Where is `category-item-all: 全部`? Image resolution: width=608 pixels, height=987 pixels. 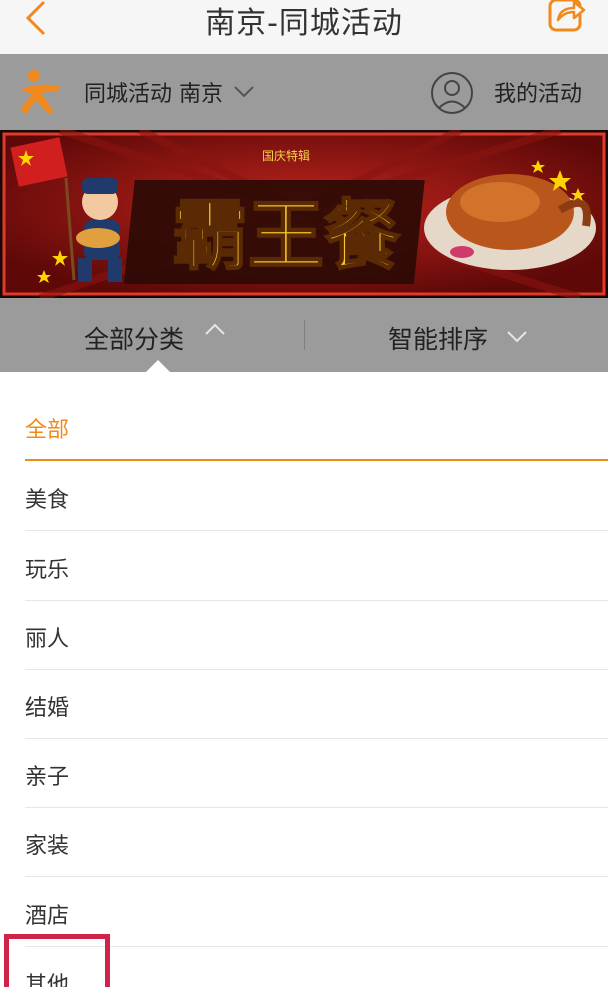
category-item-all: 全部 is located at coordinates (316, 426).